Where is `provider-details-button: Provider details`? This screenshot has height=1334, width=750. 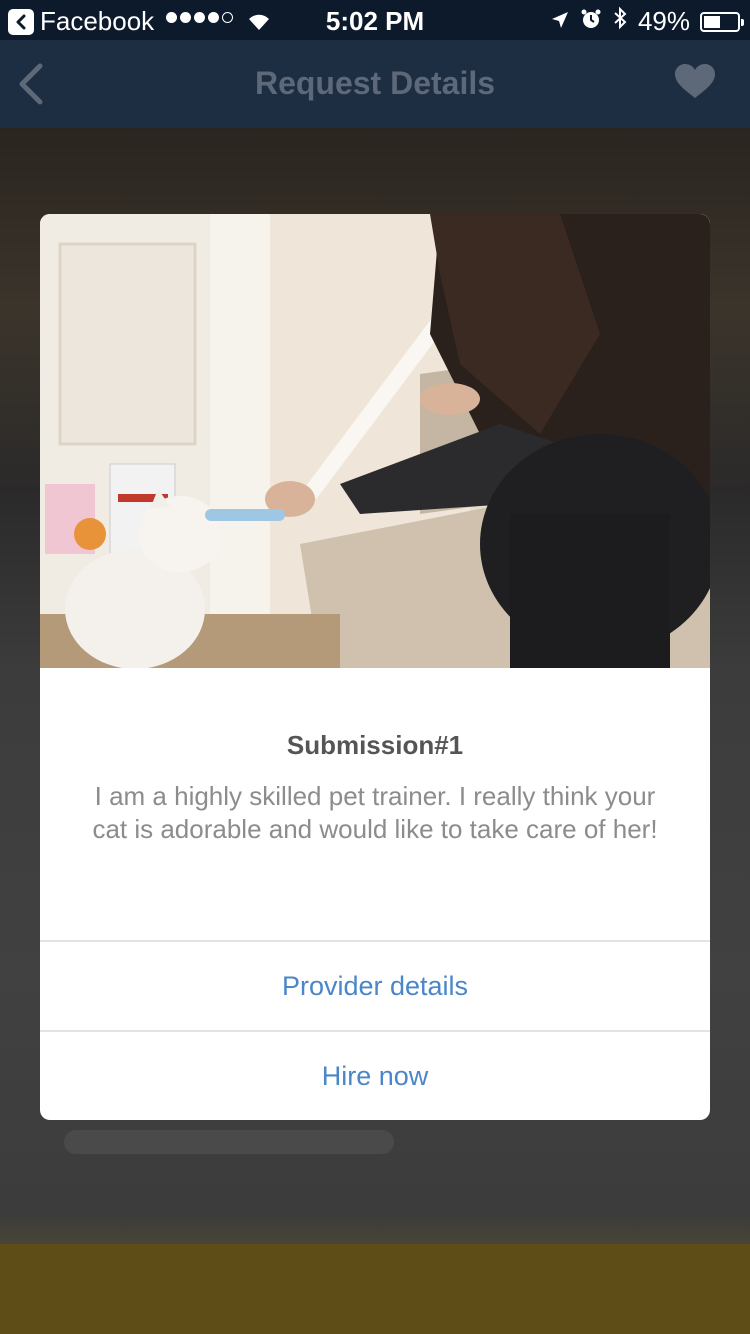
provider-details-button: Provider details is located at coordinates (375, 986).